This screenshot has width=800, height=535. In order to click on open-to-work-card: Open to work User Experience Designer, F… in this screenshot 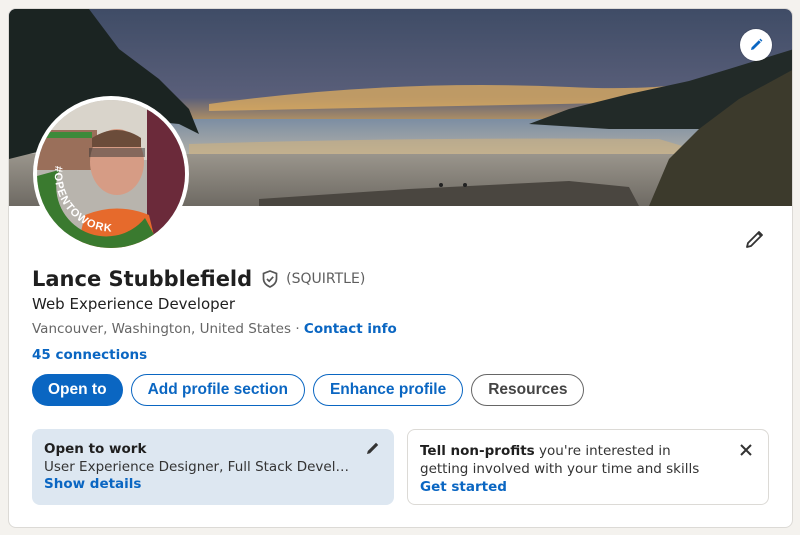, I will do `click(213, 467)`.